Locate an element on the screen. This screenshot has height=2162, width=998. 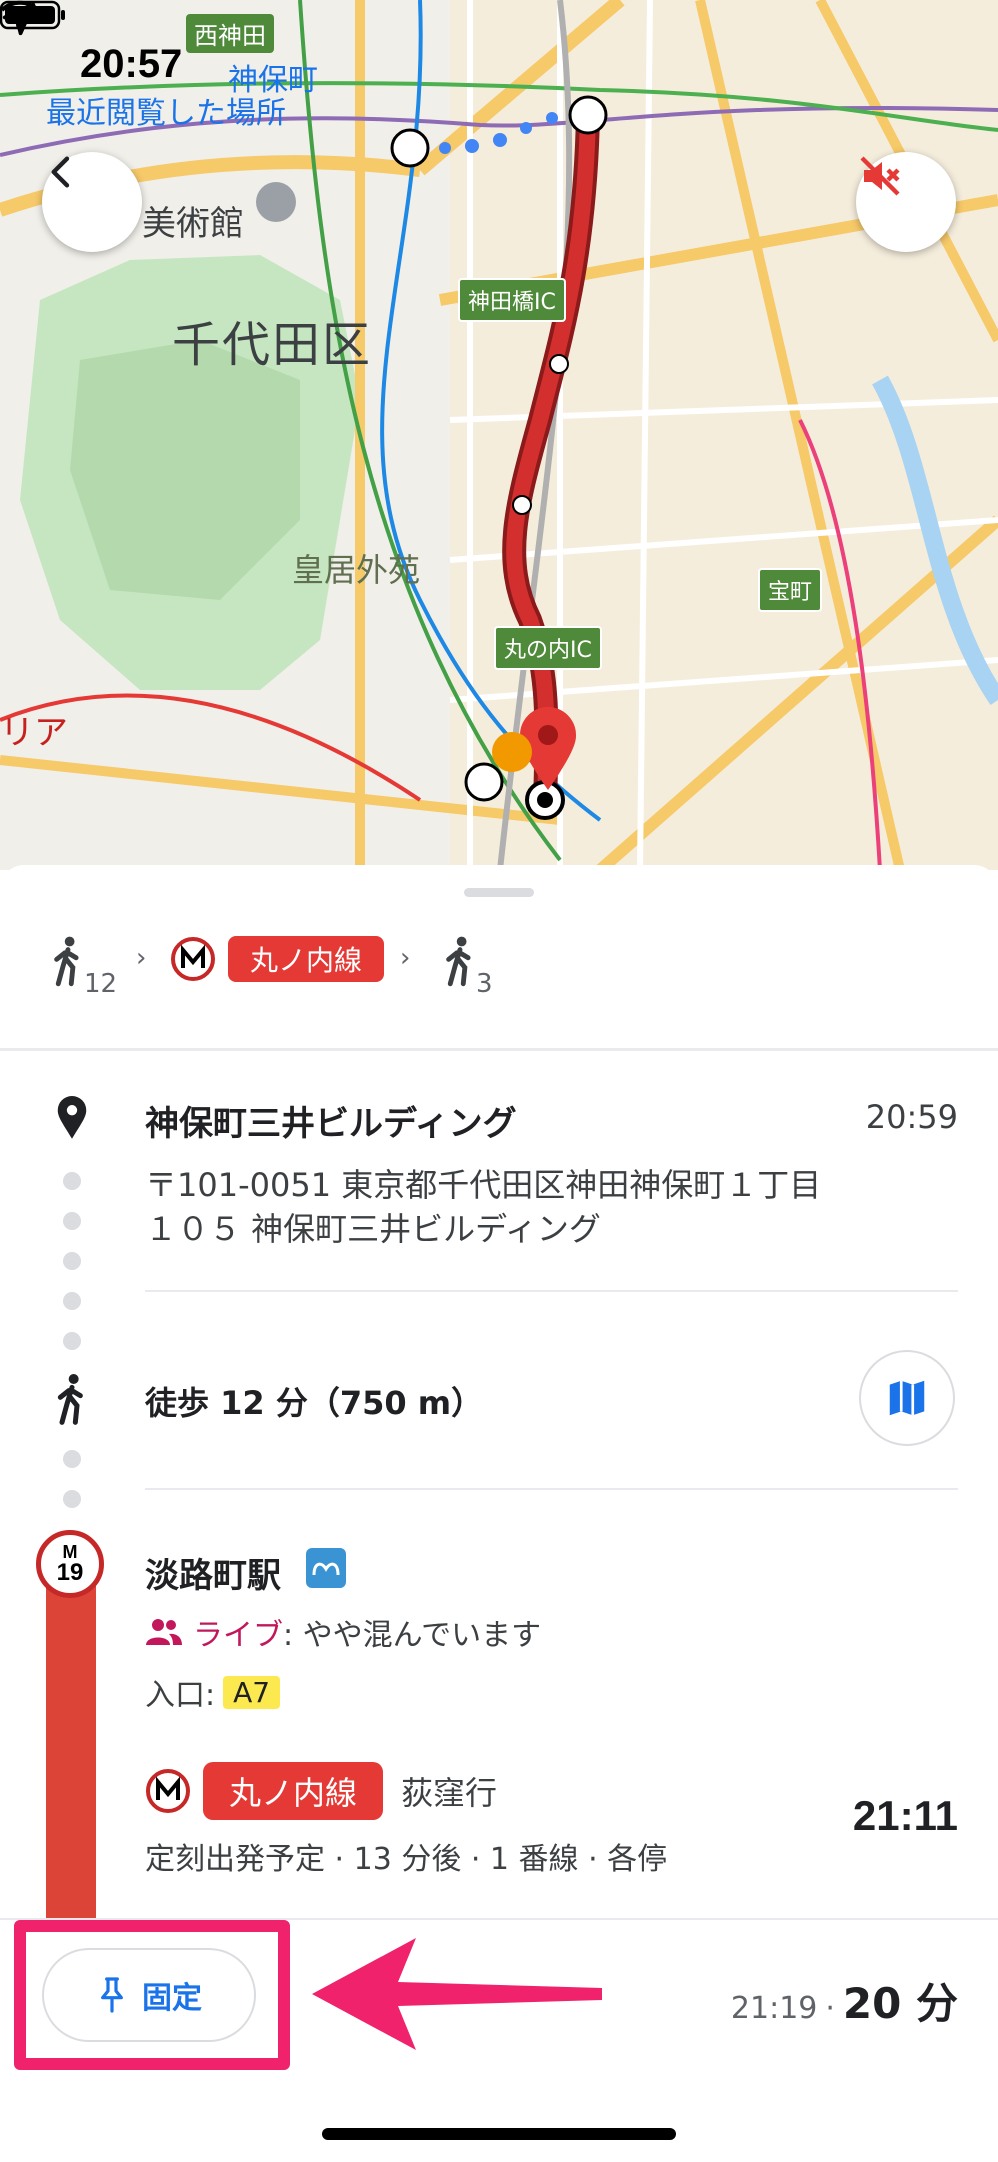
walk2-minutes: 3 is located at coordinates (484, 984).